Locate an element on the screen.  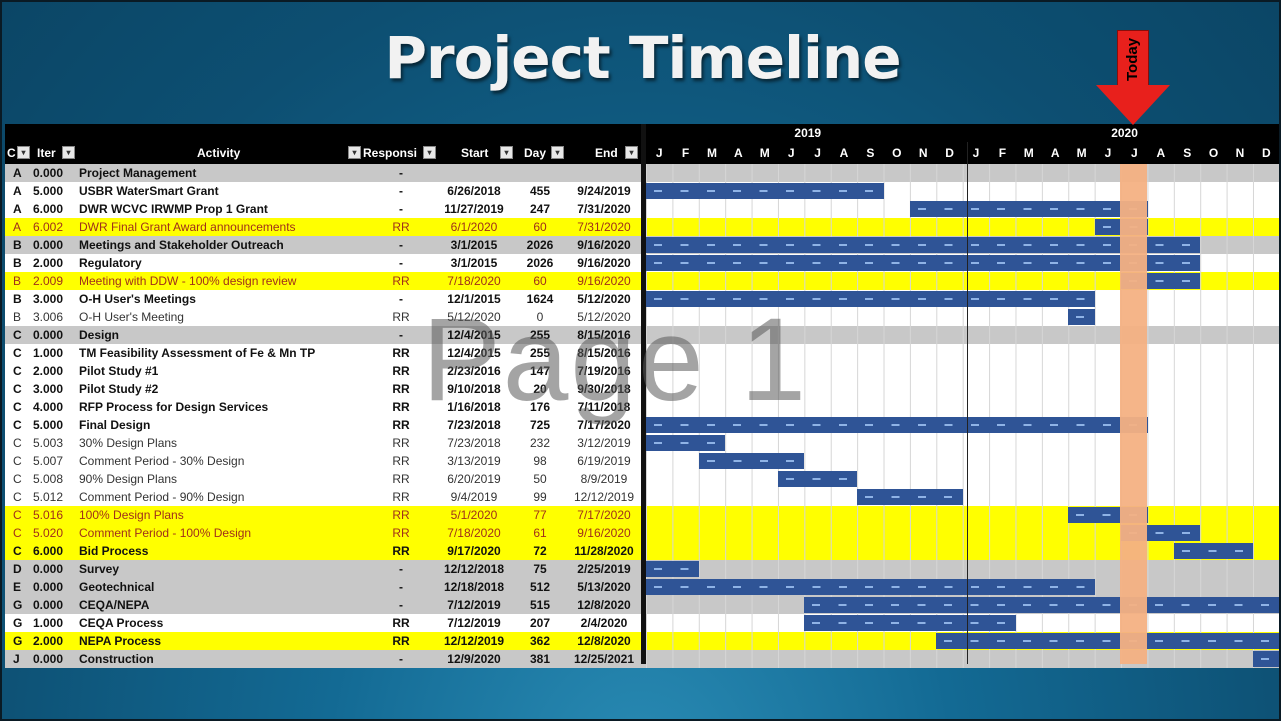
cell-item: 5.016 is located at coordinates (55, 515).